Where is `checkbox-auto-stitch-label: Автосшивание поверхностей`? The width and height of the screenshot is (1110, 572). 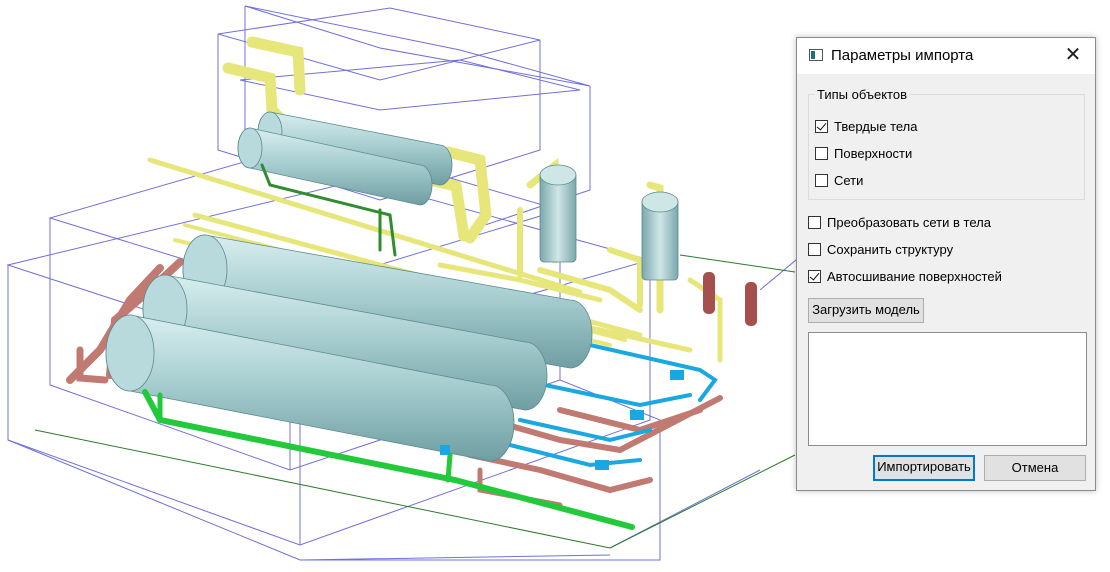 checkbox-auto-stitch-label: Автосшивание поверхностей is located at coordinates (914, 276).